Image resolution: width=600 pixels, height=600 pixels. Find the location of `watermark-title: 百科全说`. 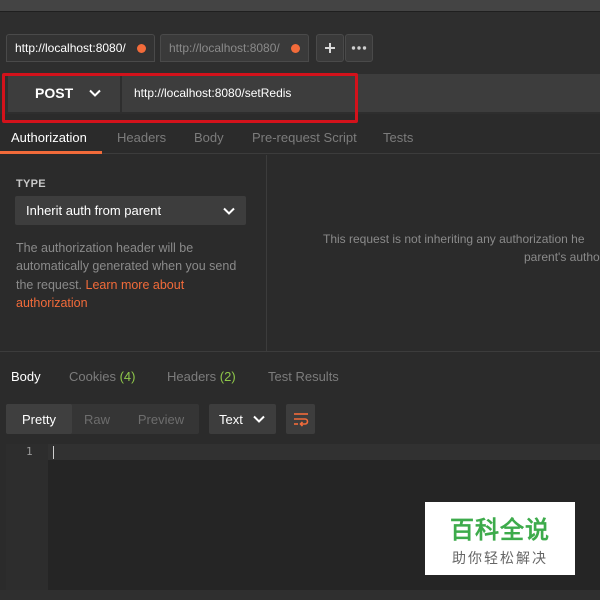

watermark-title: 百科全说 is located at coordinates (500, 530).